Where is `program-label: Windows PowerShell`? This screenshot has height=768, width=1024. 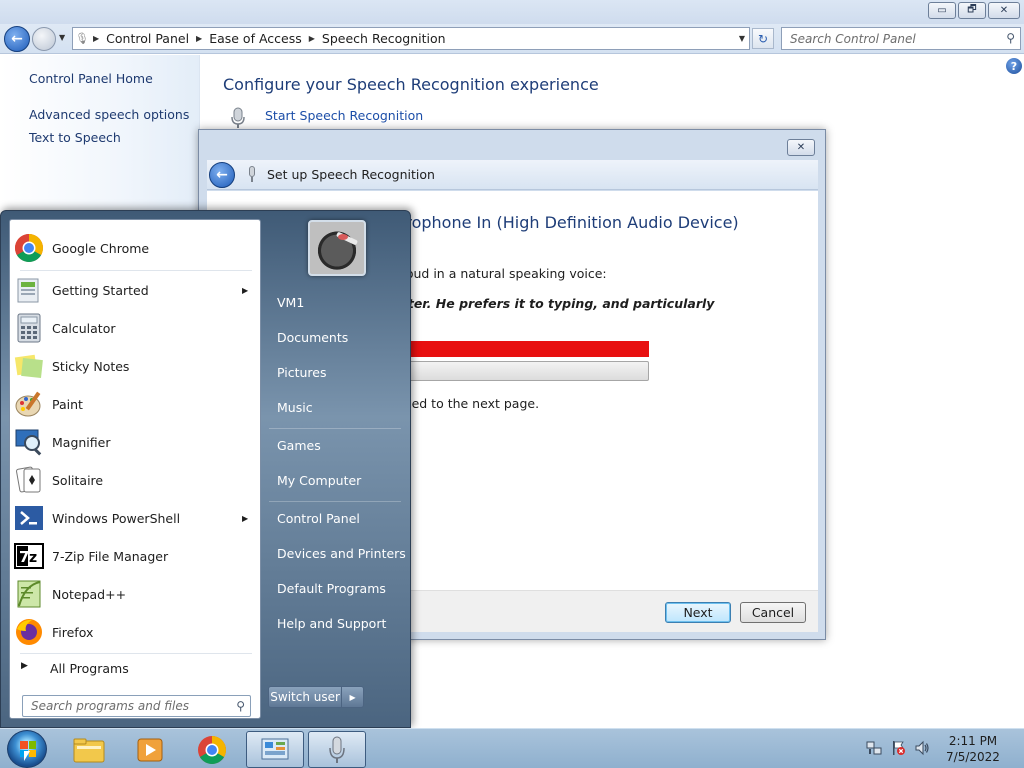 program-label: Windows PowerShell is located at coordinates (116, 518).